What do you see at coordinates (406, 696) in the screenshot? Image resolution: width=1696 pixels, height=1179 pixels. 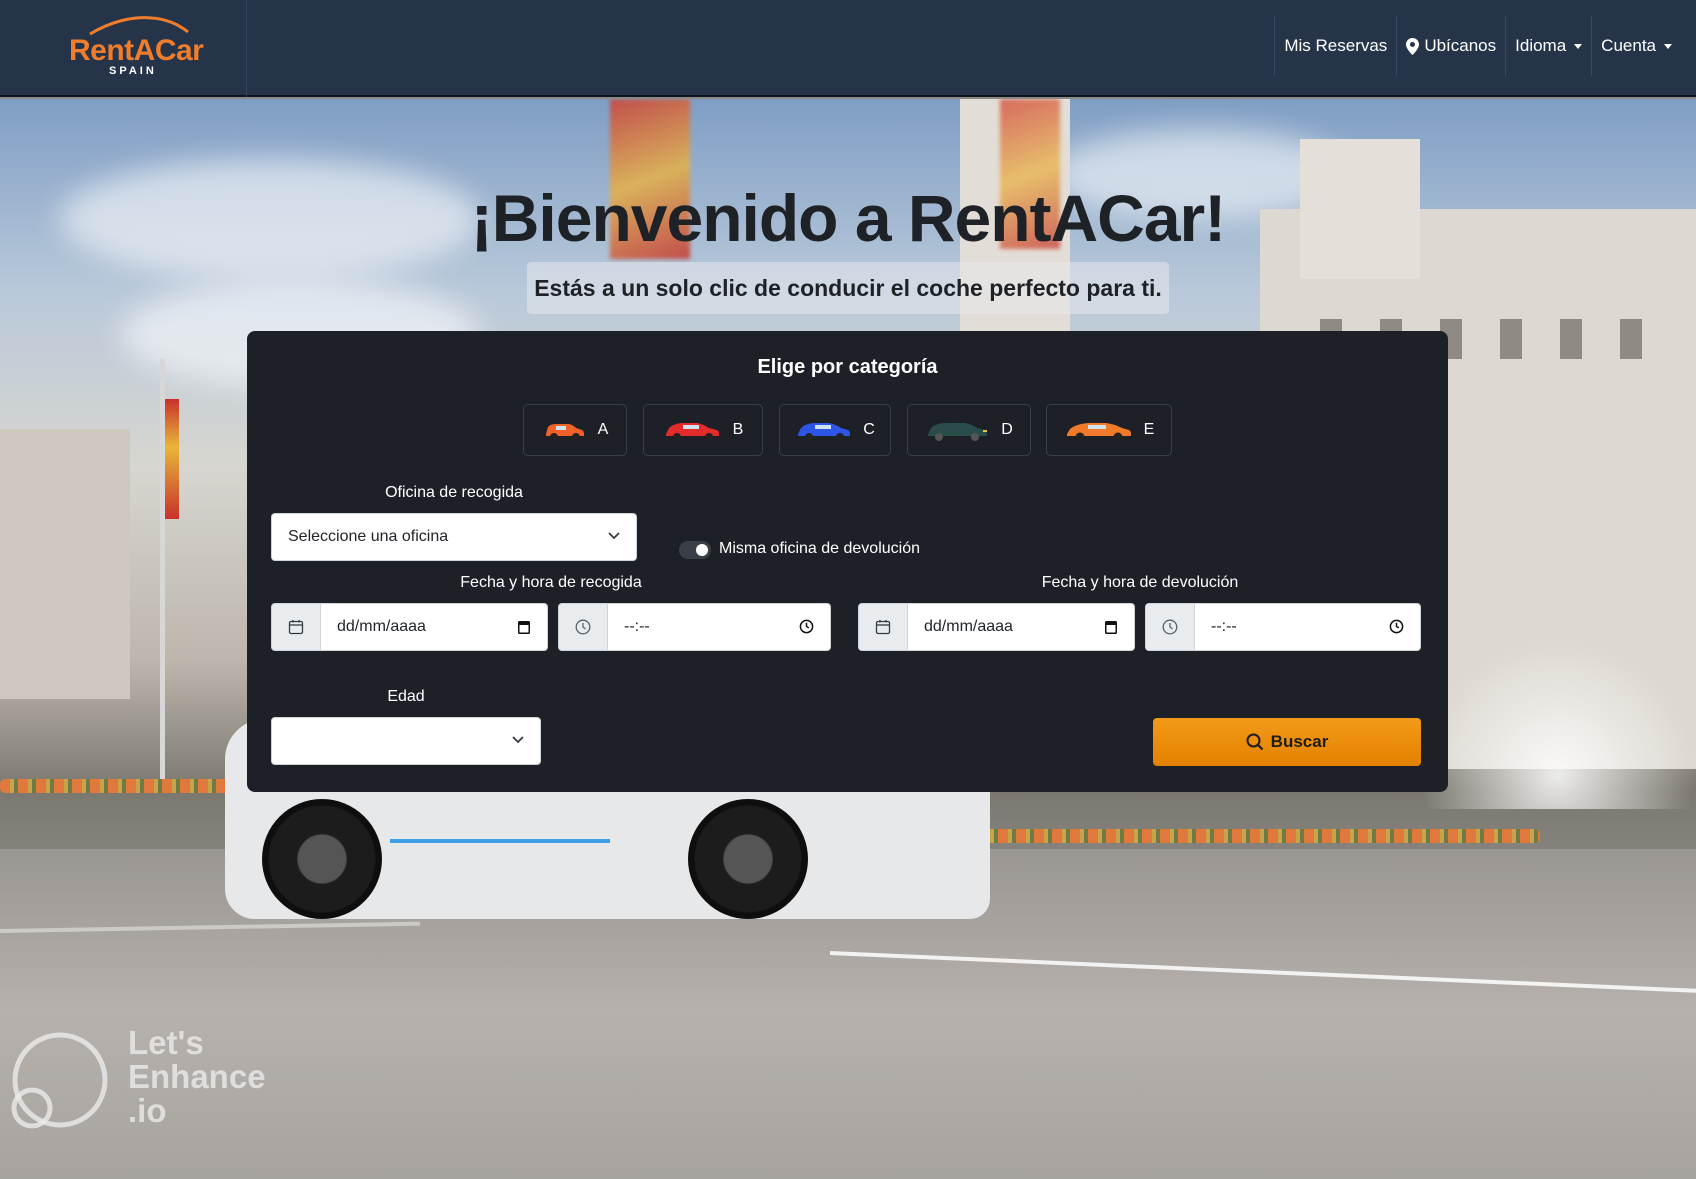 I see `age-label: Edad` at bounding box center [406, 696].